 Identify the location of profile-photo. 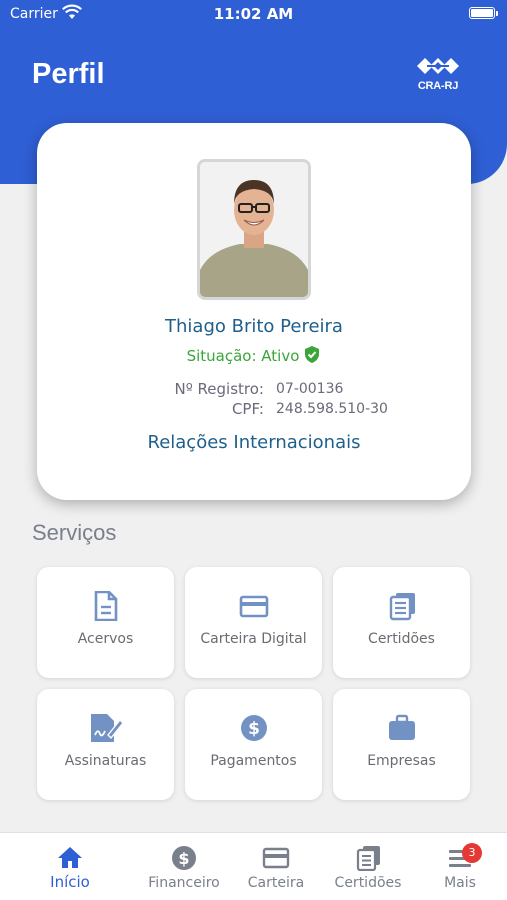
(254, 229).